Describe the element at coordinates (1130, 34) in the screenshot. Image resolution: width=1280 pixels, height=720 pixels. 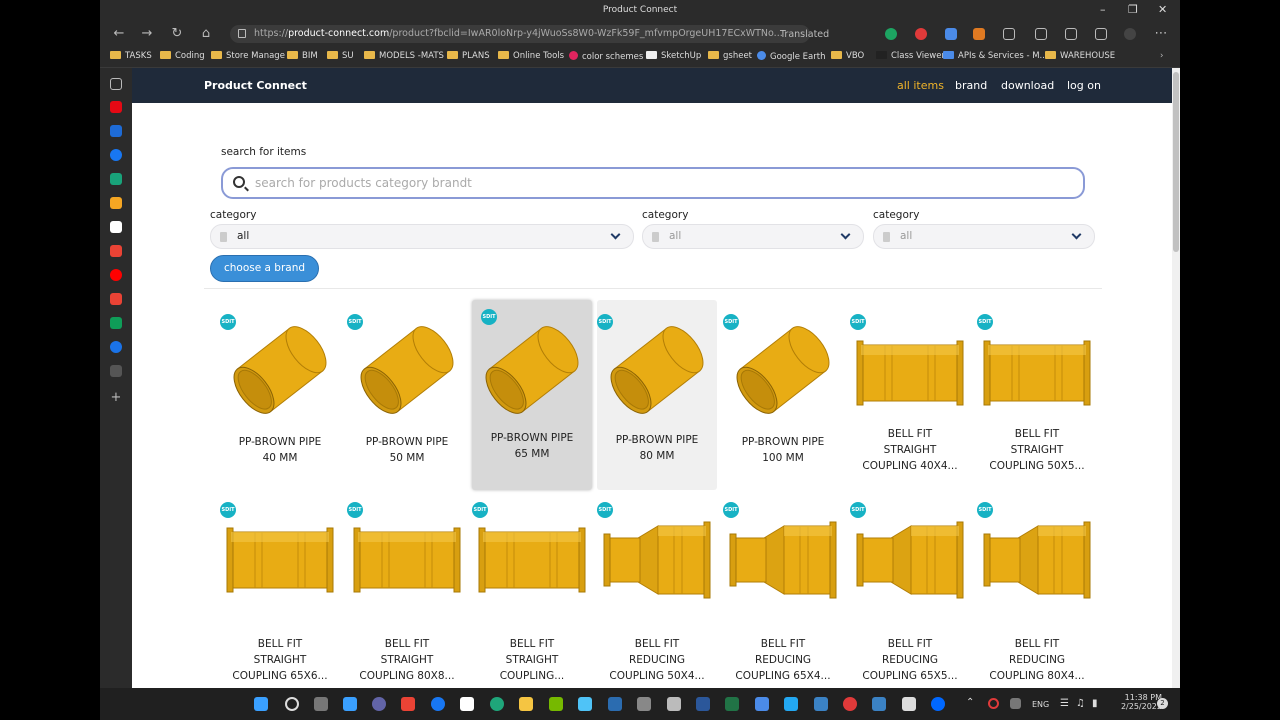
I see `profile-avatar` at that location.